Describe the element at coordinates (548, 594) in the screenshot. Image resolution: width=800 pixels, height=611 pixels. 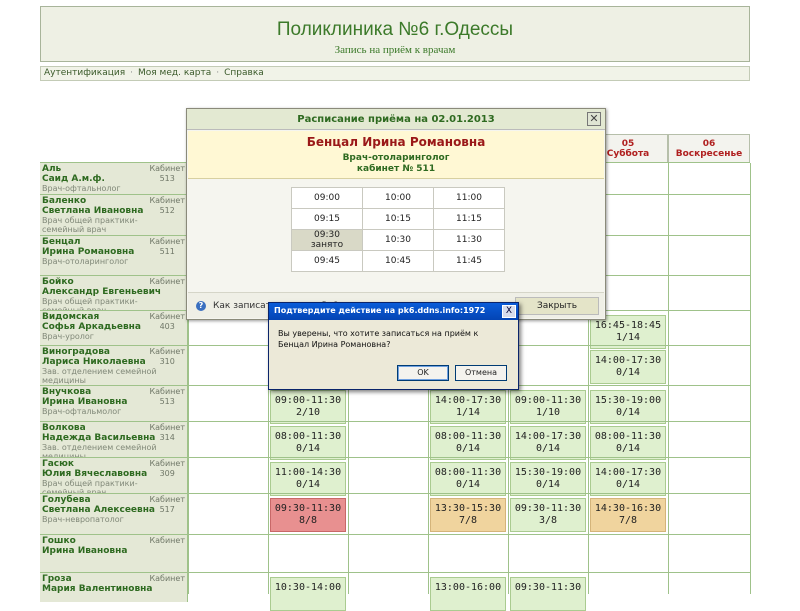
I see `schedule-slot: 09:30-11:30` at that location.